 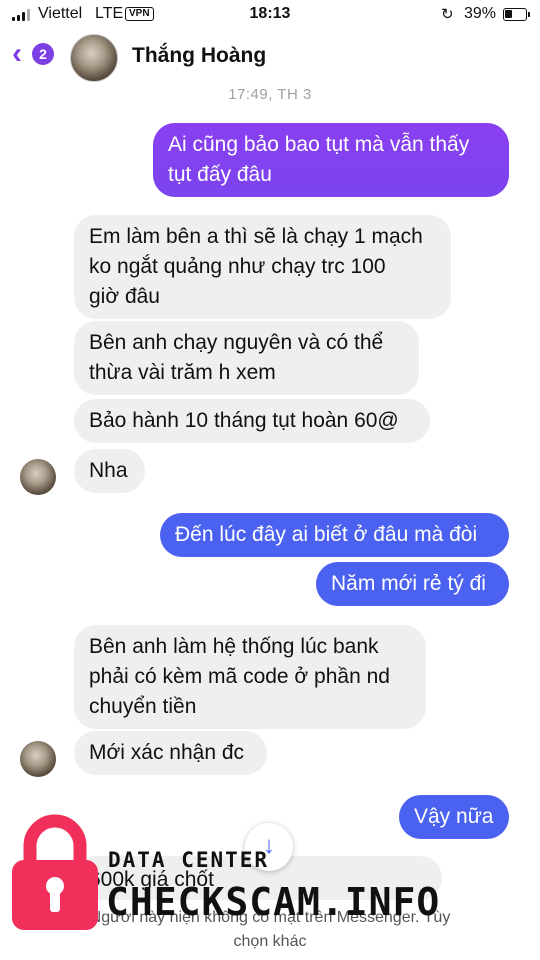 What do you see at coordinates (252, 421) in the screenshot?
I see `message-bubble-incoming: Bảo hành 10 tháng tụt hoàn 60@` at bounding box center [252, 421].